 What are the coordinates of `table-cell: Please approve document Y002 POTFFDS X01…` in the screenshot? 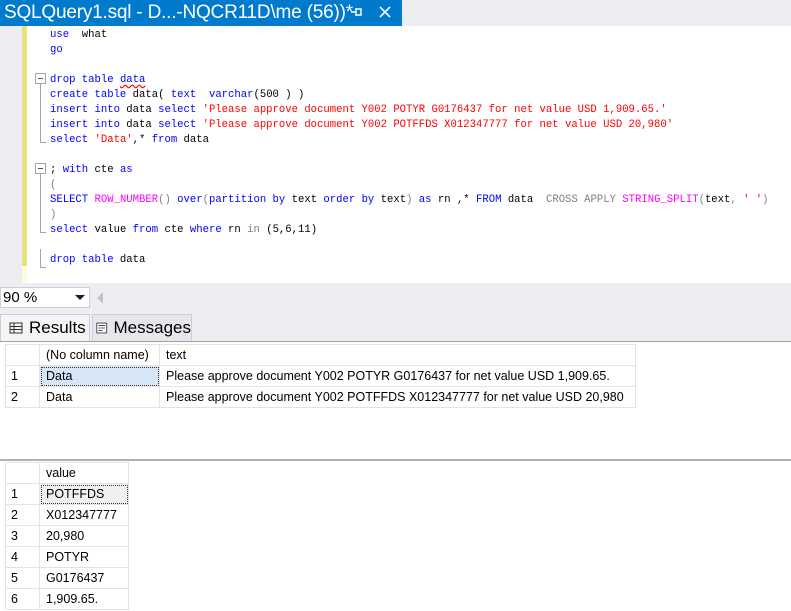 It's located at (397, 397).